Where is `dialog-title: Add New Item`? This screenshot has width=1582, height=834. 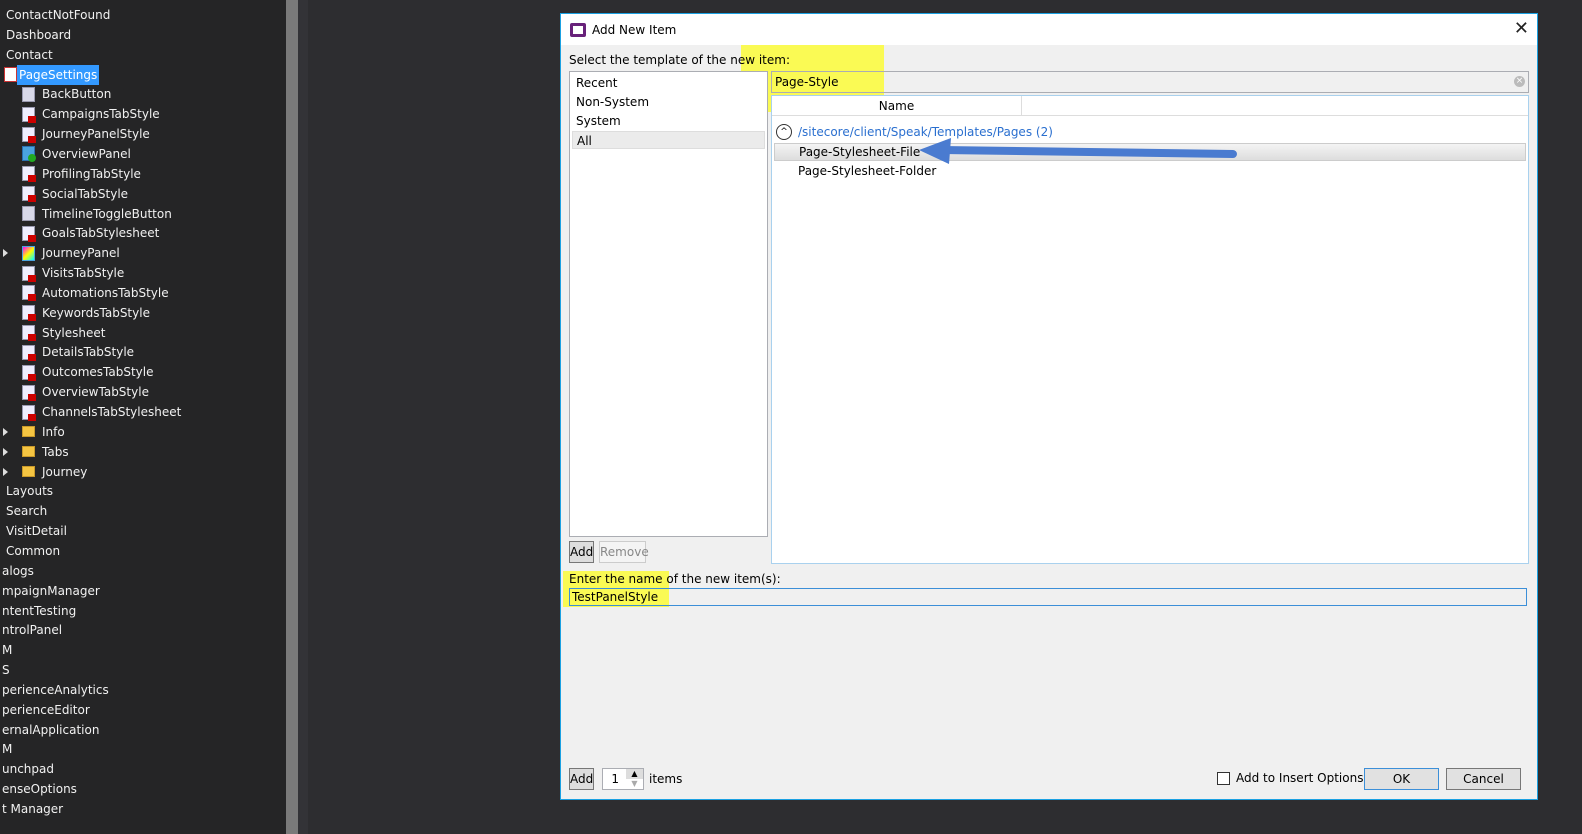
dialog-title: Add New Item is located at coordinates (634, 29).